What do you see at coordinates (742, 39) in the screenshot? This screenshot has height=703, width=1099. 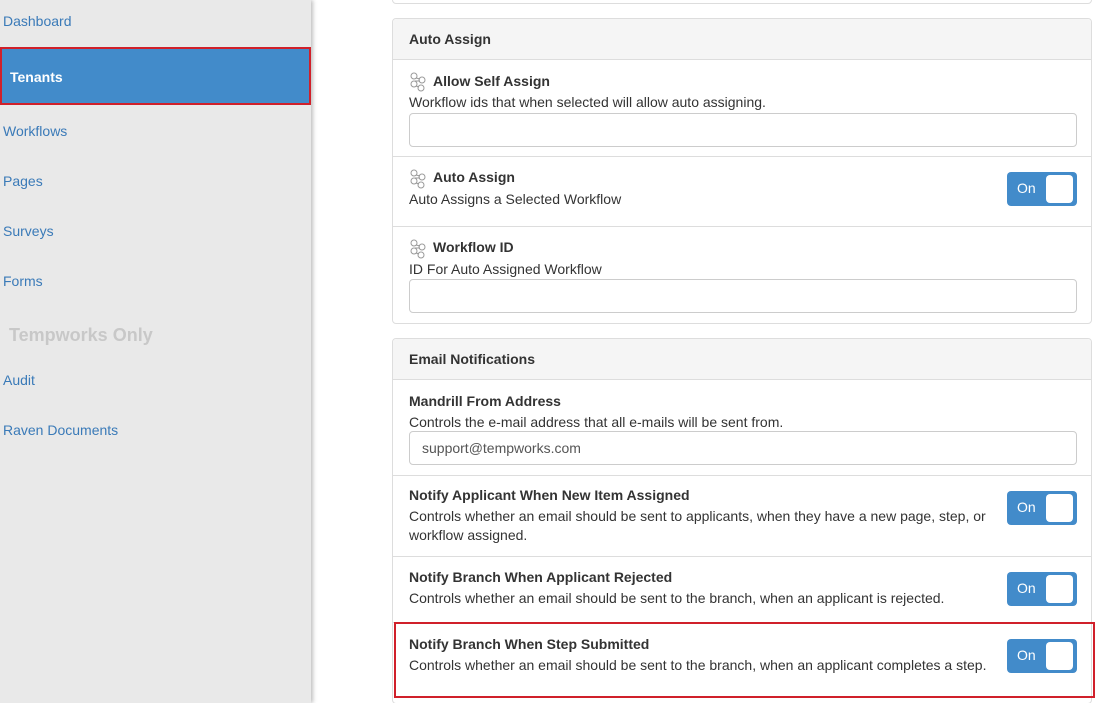 I see `panel-title: Auto Assign` at bounding box center [742, 39].